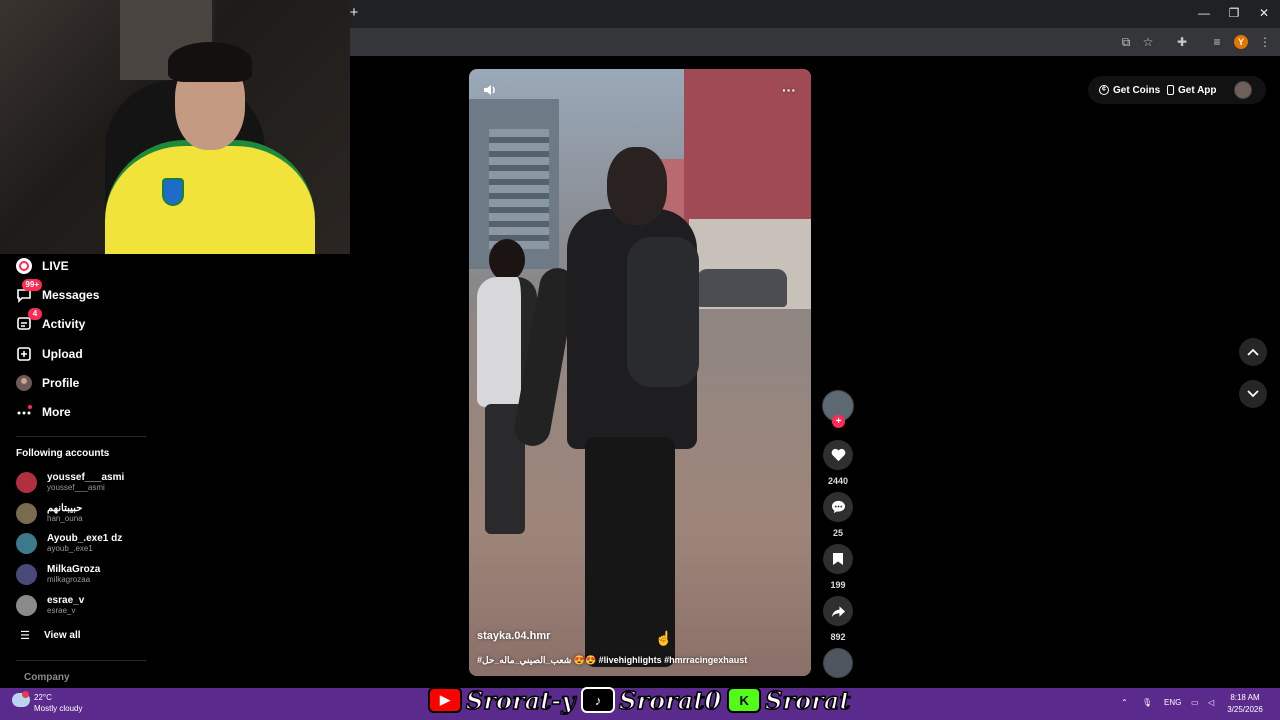 The height and width of the screenshot is (720, 1280). Describe the element at coordinates (173, 192) in the screenshot. I see `webcam-crest` at that location.